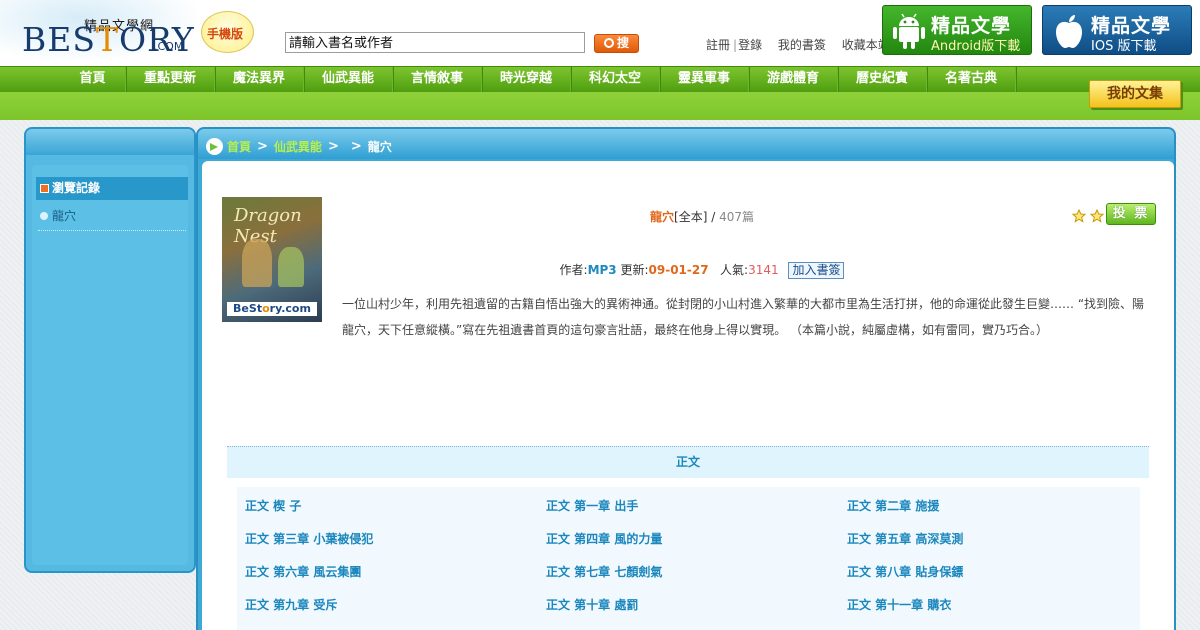 This screenshot has width=1200, height=630. Describe the element at coordinates (688, 536) in the screenshot. I see `chapter-row: 正文 第三章 小葉被侵犯 正文 第四章 風的力量 正文 第五章 高深莫測` at that location.